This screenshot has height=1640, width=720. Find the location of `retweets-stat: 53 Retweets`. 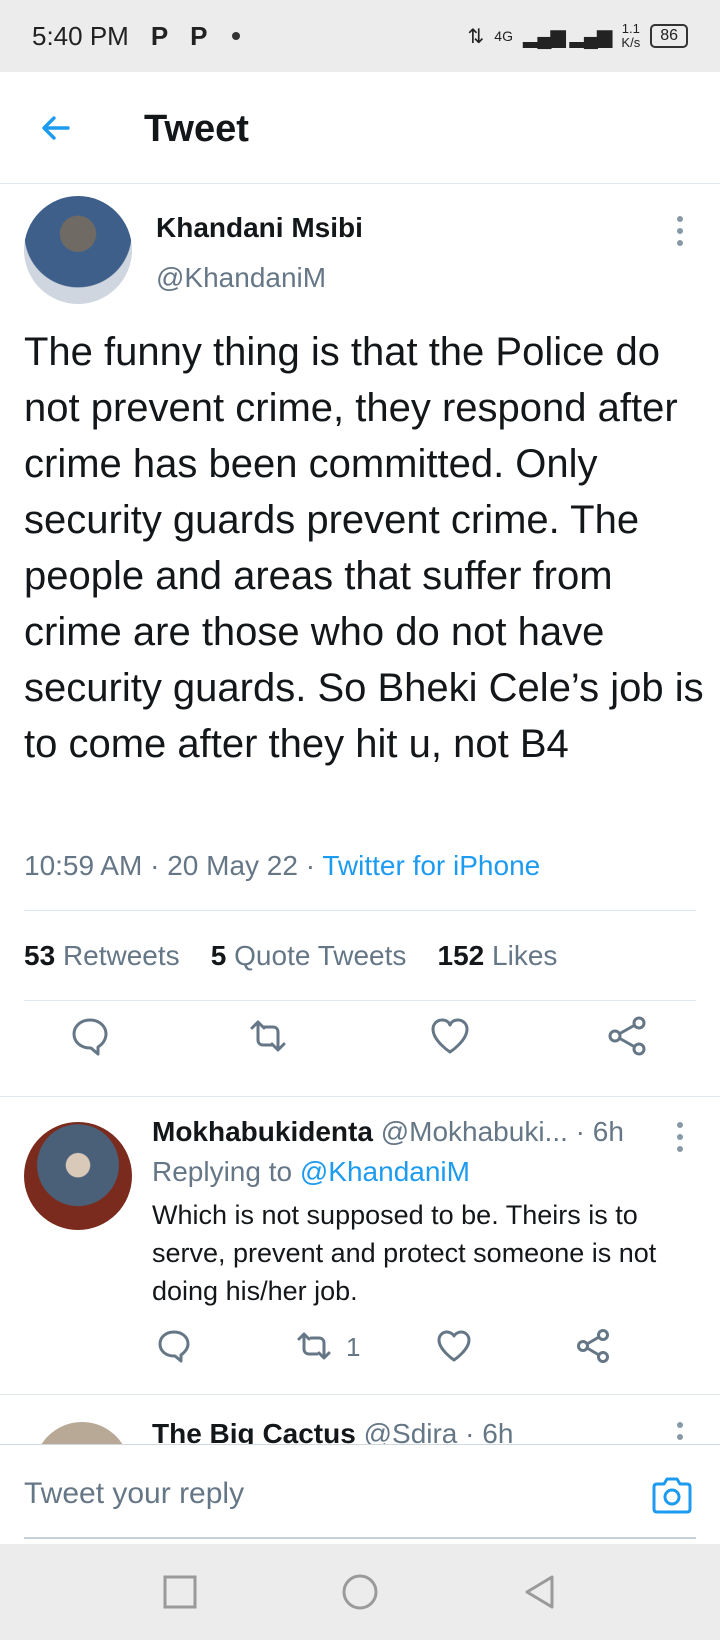

retweets-stat: 53 Retweets is located at coordinates (102, 955).